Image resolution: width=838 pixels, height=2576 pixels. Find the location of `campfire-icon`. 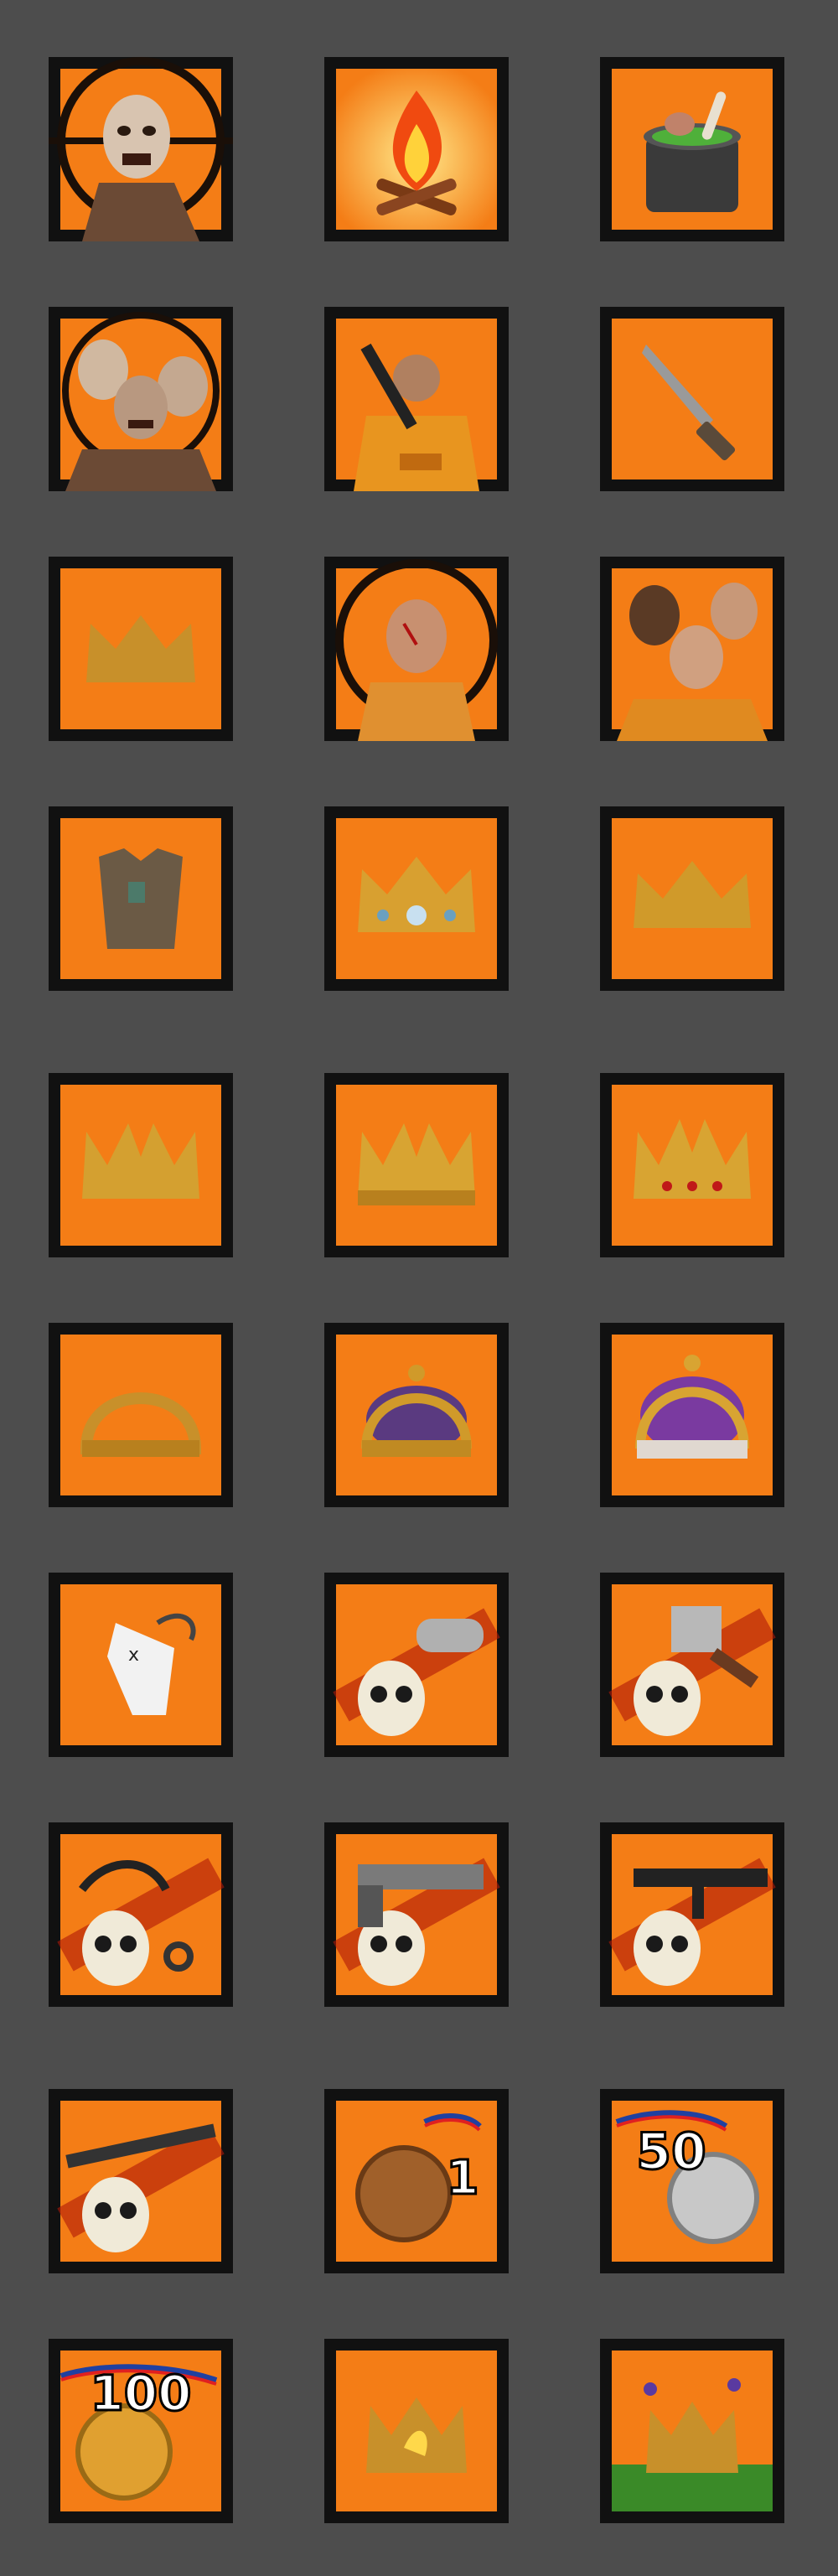

campfire-icon is located at coordinates (416, 149).